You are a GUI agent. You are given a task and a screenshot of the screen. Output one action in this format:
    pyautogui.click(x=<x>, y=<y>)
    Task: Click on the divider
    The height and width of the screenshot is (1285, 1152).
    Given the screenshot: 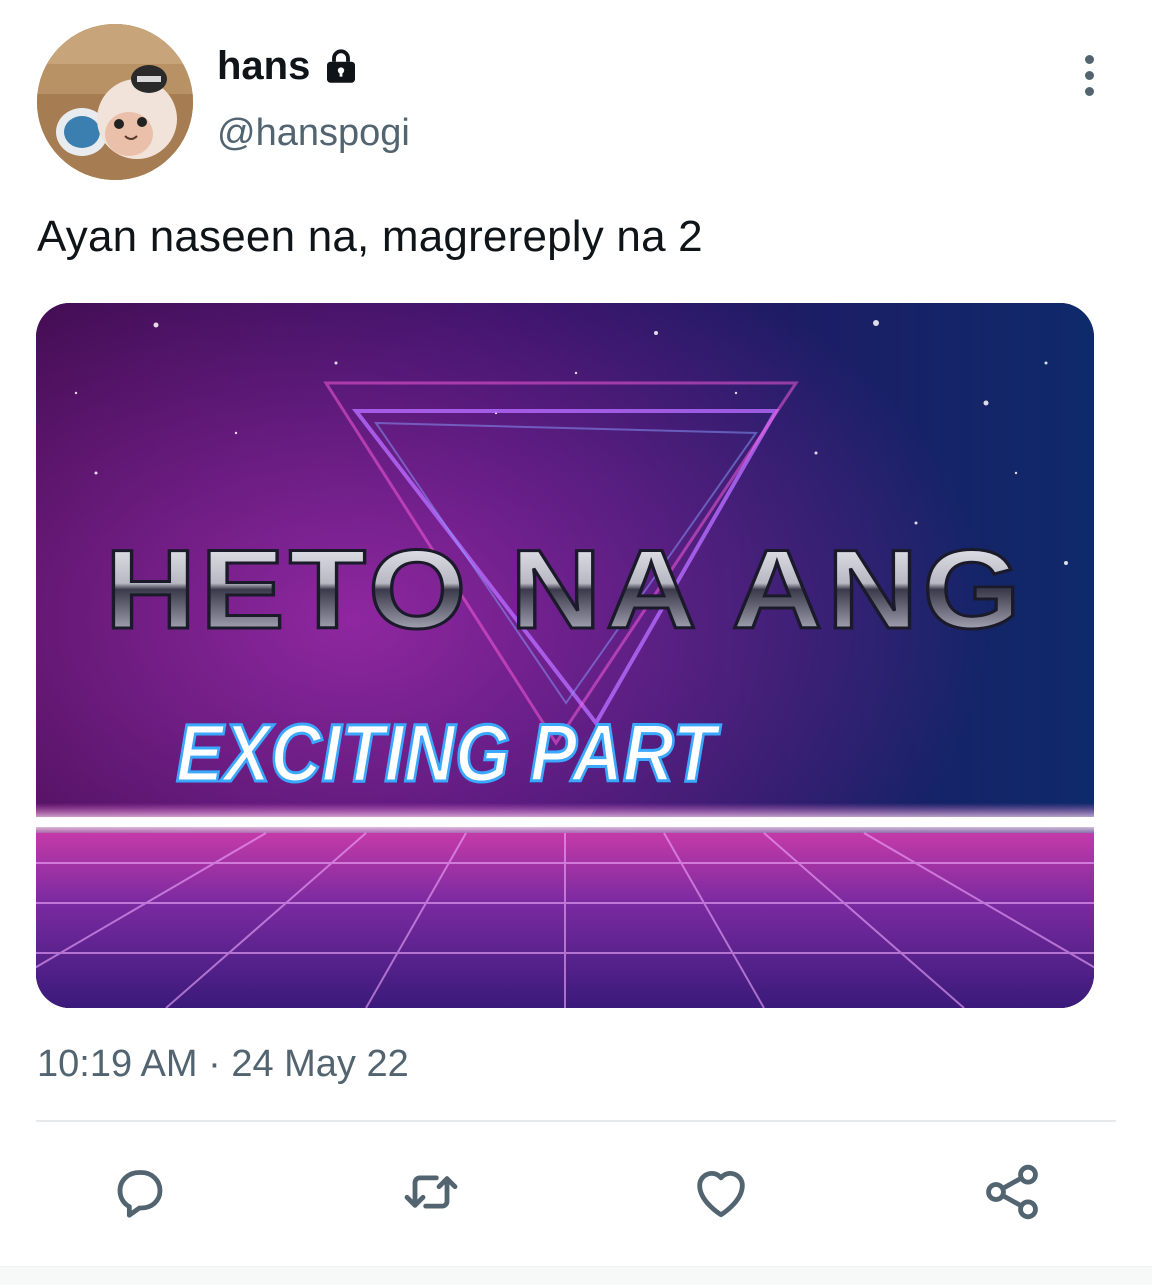 What is the action you would take?
    pyautogui.click(x=576, y=1121)
    